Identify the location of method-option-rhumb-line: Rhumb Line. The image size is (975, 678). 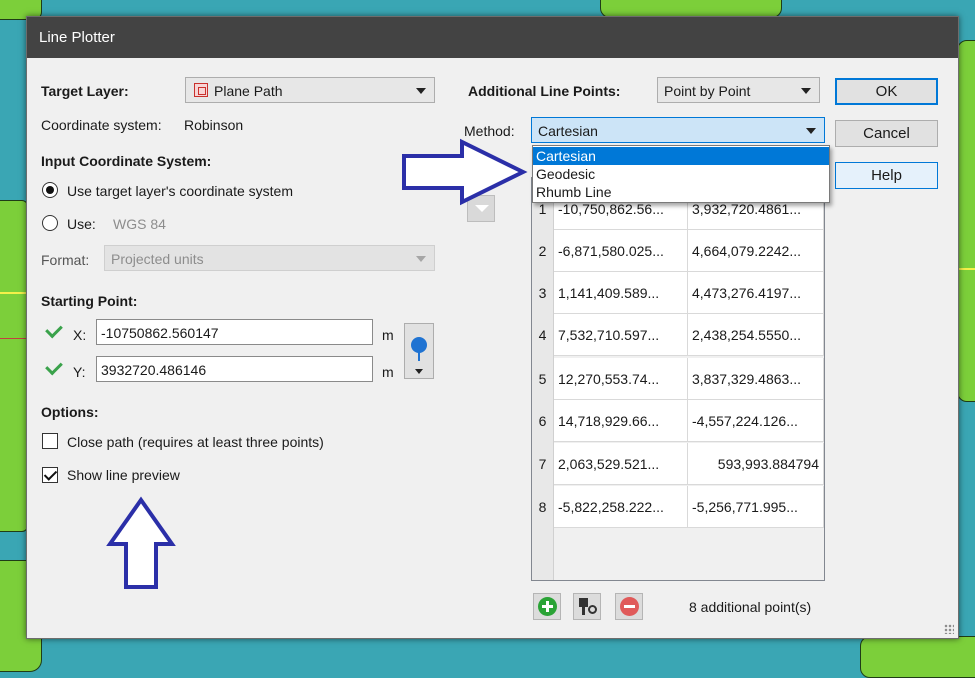
(681, 192).